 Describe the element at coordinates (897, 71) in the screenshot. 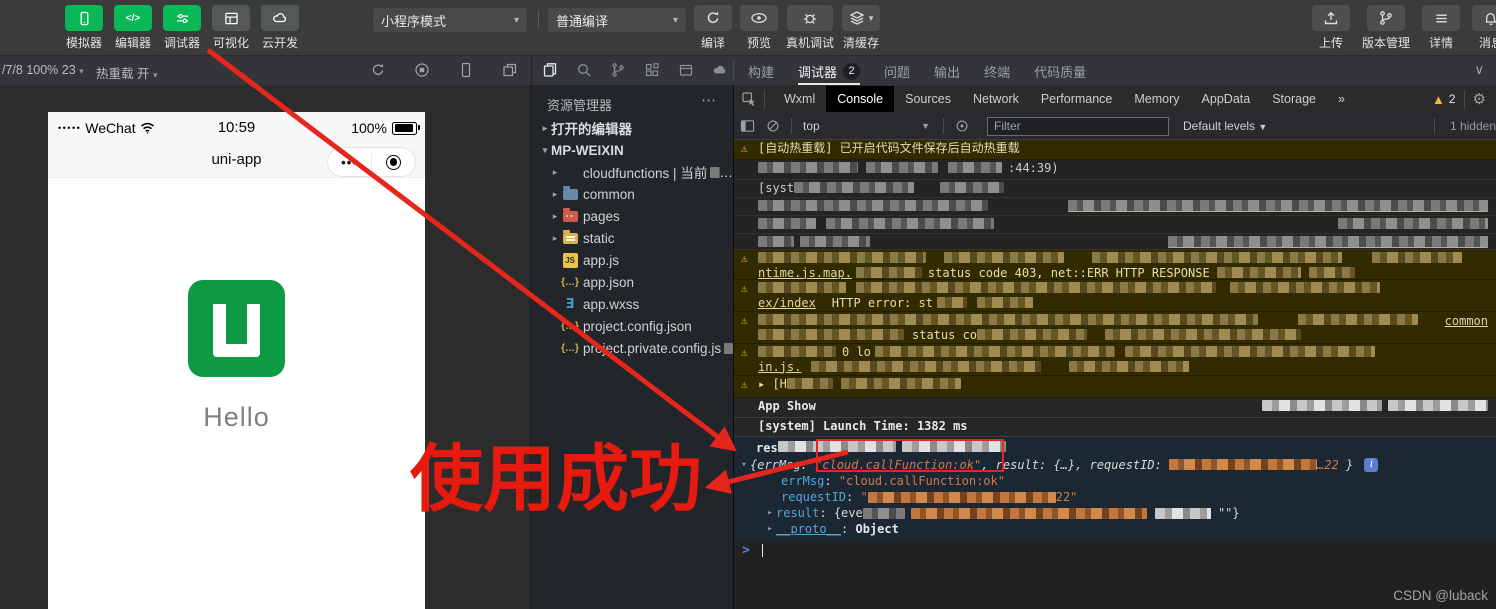

I see `panel-tab-问题: 问题` at that location.